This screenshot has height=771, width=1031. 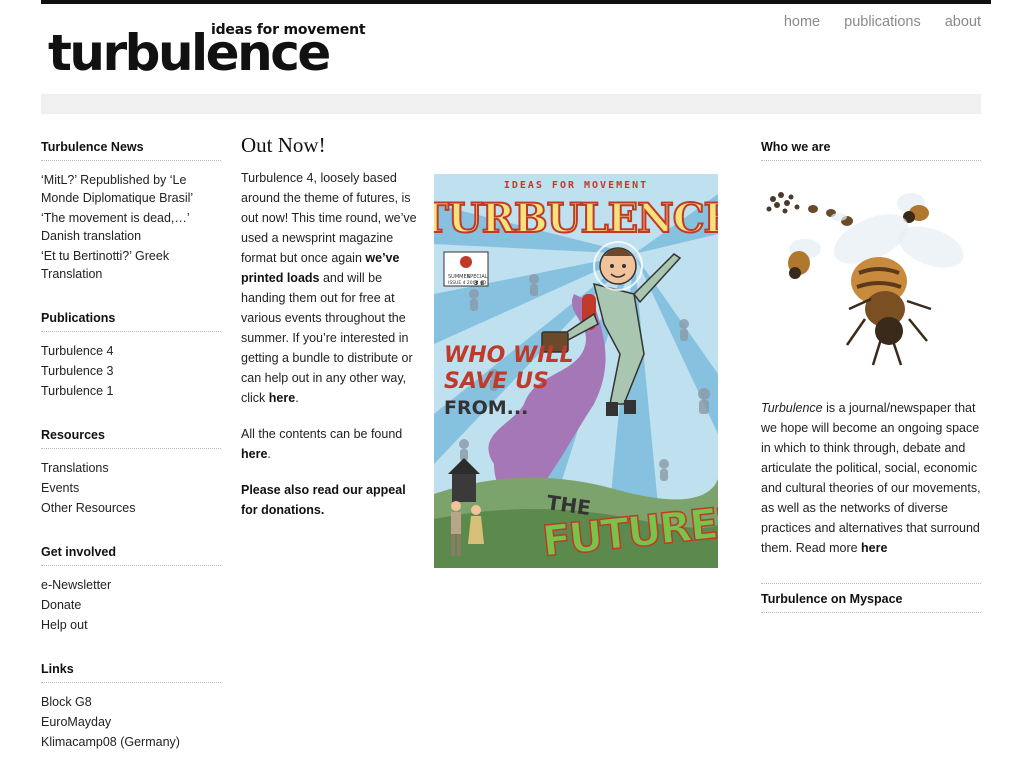 What do you see at coordinates (131, 146) in the screenshot?
I see `section-title: Turbulence News` at bounding box center [131, 146].